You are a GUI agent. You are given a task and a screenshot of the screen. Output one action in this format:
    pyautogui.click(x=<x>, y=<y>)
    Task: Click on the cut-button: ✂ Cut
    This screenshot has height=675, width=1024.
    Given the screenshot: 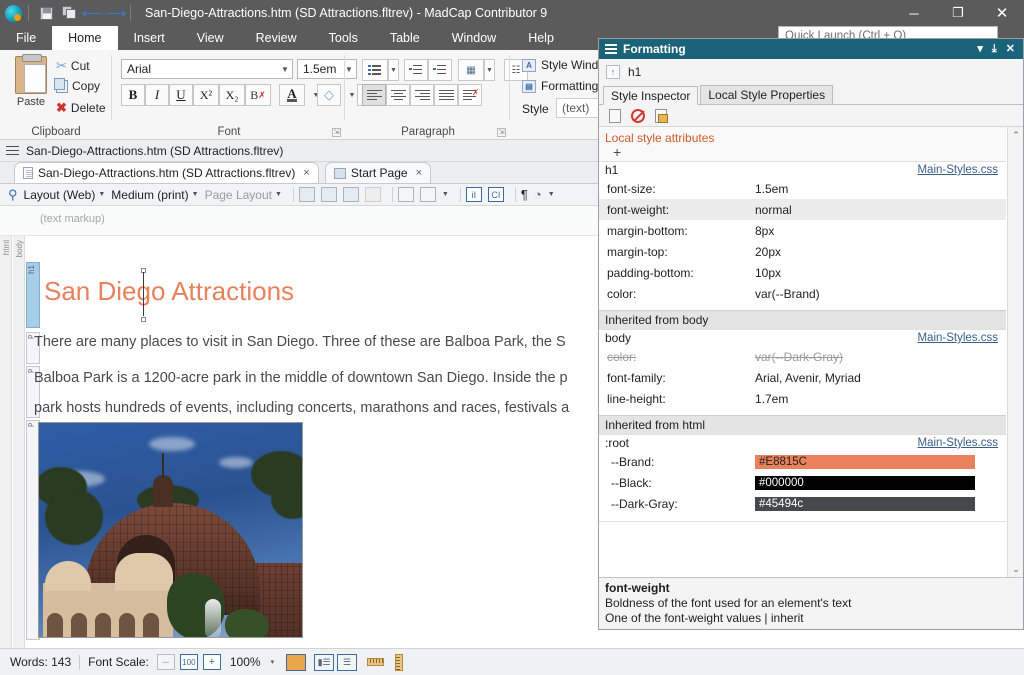 What is the action you would take?
    pyautogui.click(x=73, y=66)
    